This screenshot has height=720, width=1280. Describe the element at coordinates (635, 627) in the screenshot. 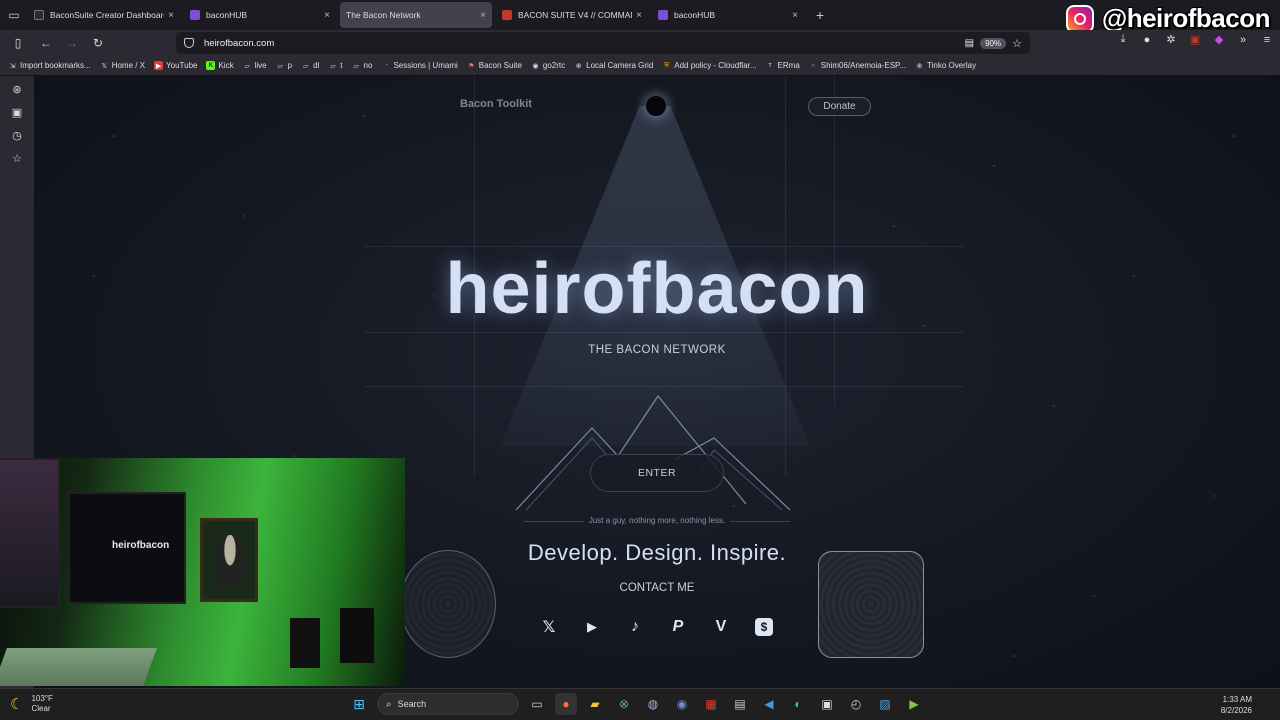

I see `tiktok-icon: ♪` at that location.